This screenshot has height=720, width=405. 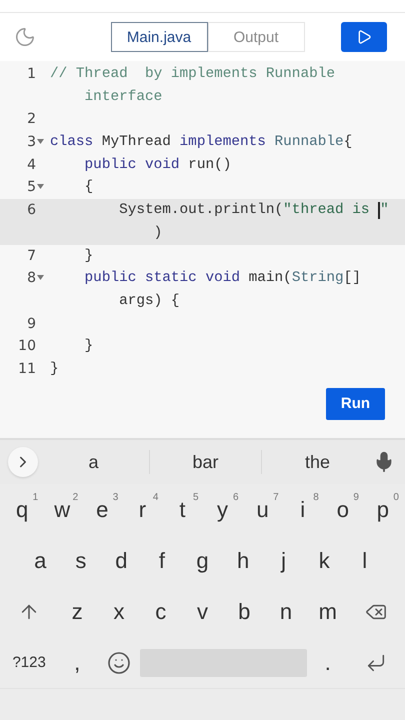 What do you see at coordinates (29, 662) in the screenshot?
I see `symbols-key: ?123` at bounding box center [29, 662].